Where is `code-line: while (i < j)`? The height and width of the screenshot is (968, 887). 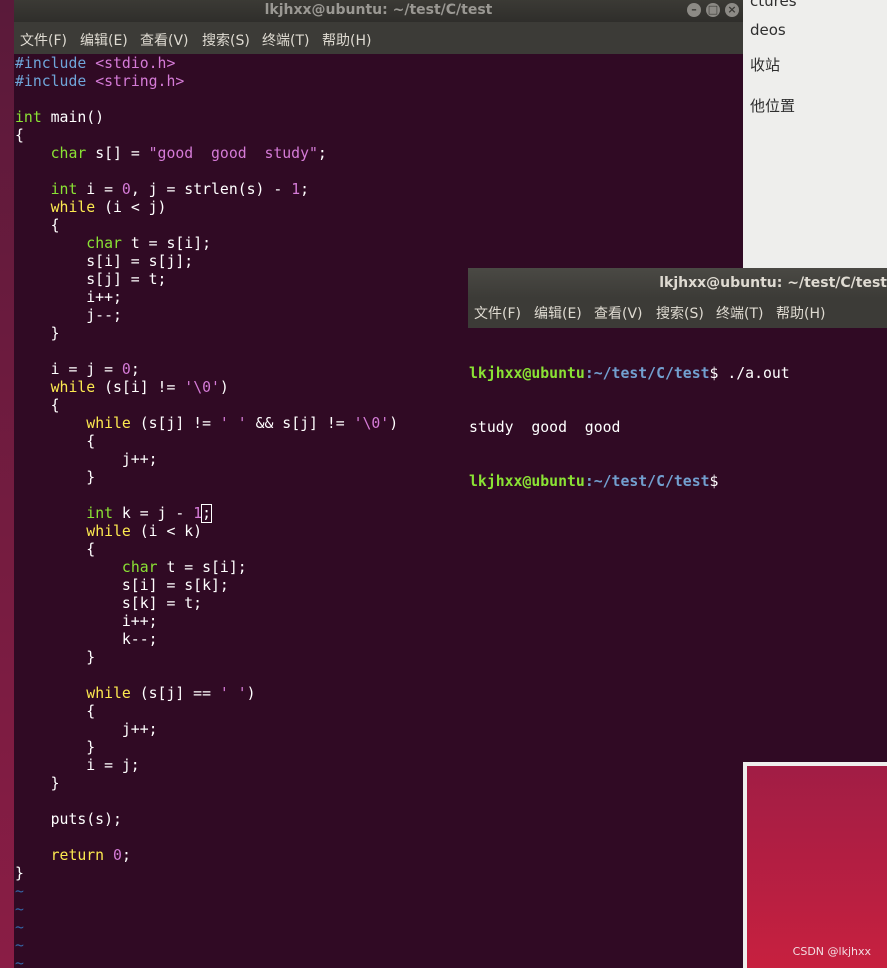
code-line: while (i < j) is located at coordinates (108, 207).